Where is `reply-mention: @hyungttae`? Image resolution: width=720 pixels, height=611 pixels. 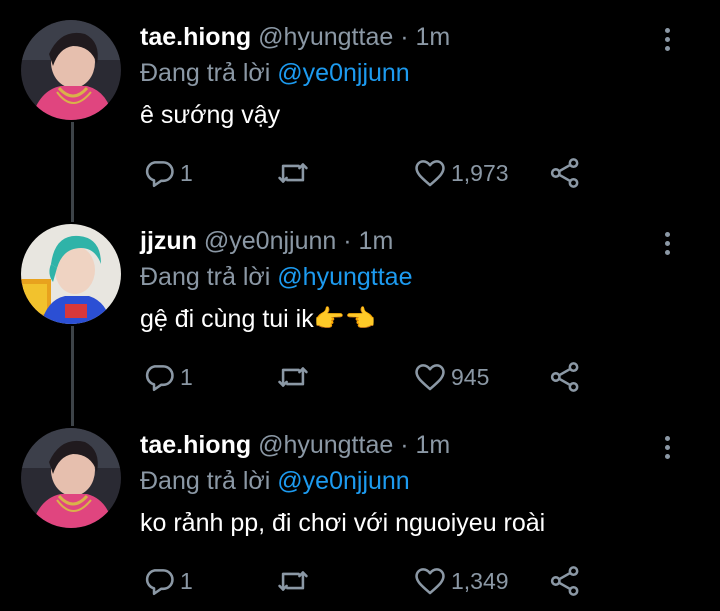 reply-mention: @hyungttae is located at coordinates (344, 277).